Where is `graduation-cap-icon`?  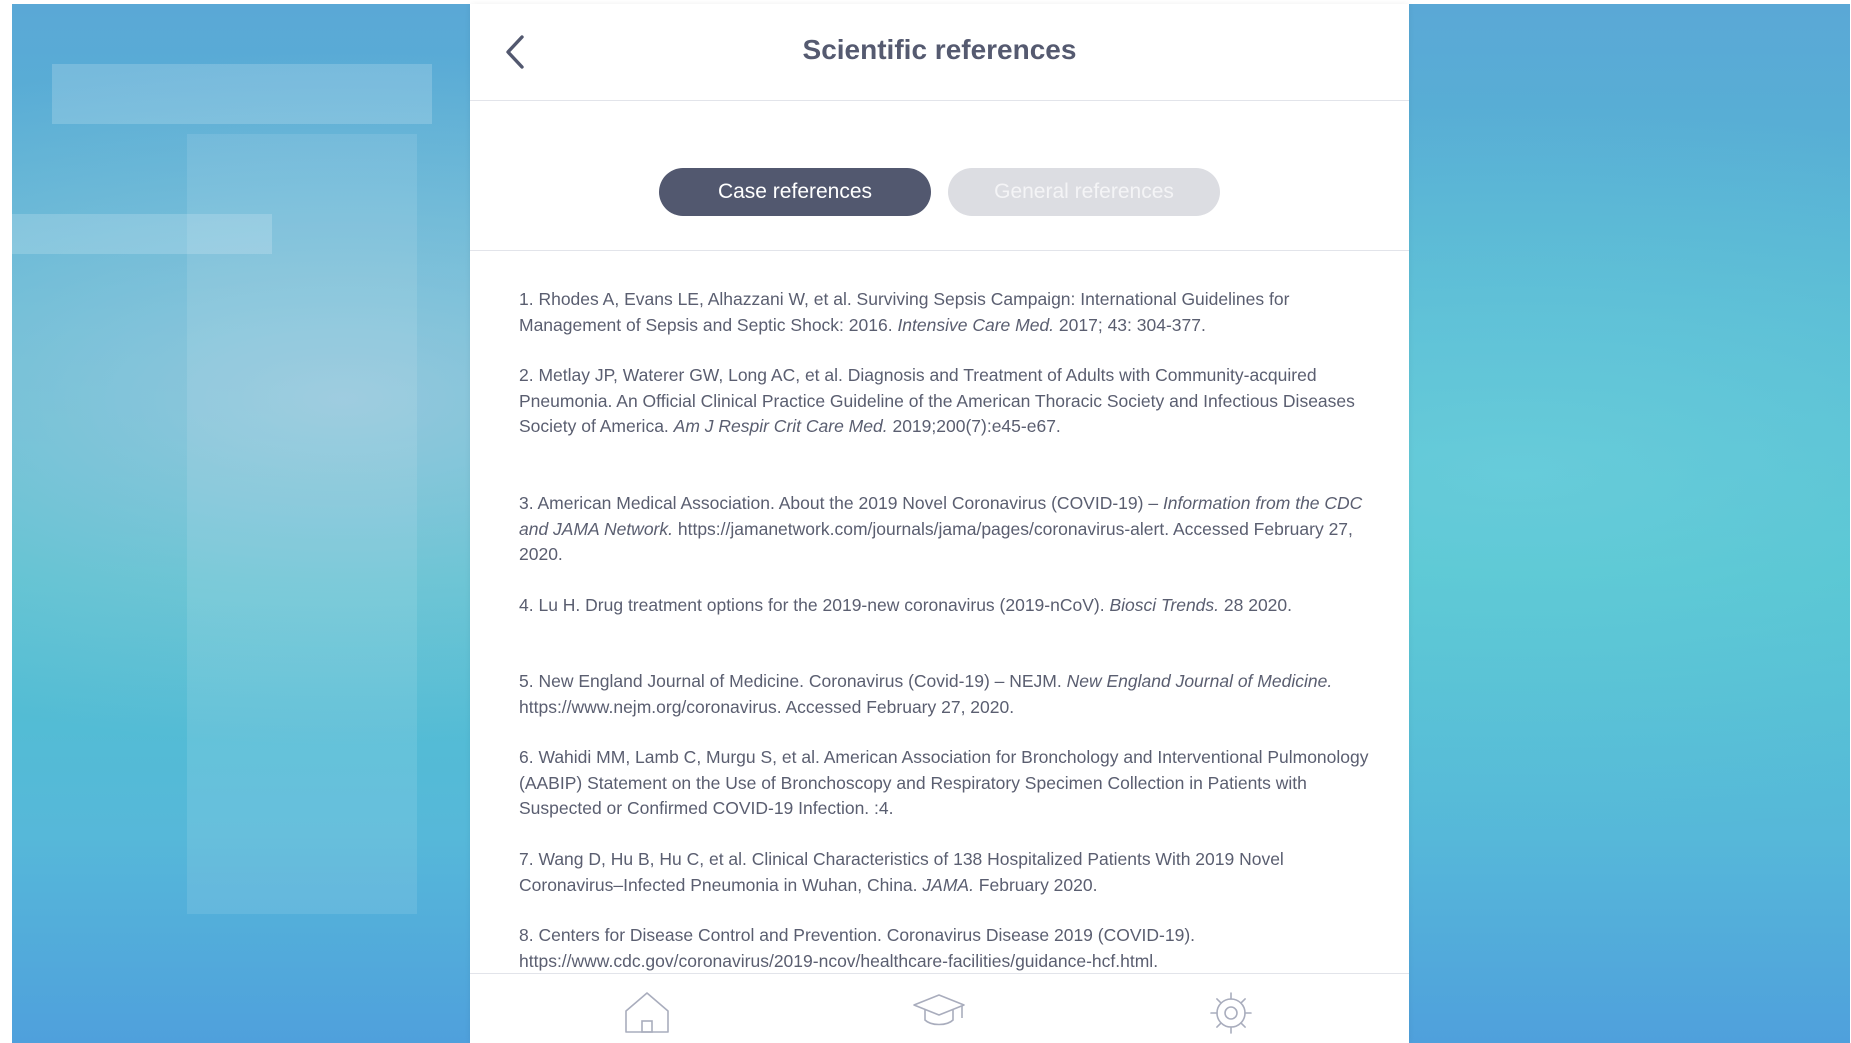 graduation-cap-icon is located at coordinates (939, 1010).